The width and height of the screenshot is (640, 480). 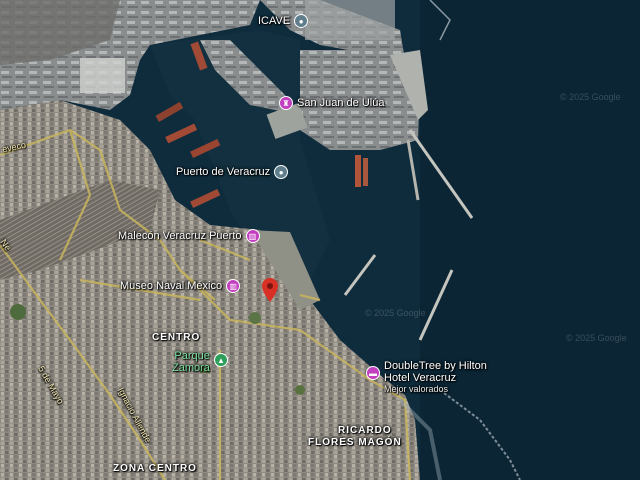 I want to click on poi-parque-label-1: Parque, so click(x=192, y=356).